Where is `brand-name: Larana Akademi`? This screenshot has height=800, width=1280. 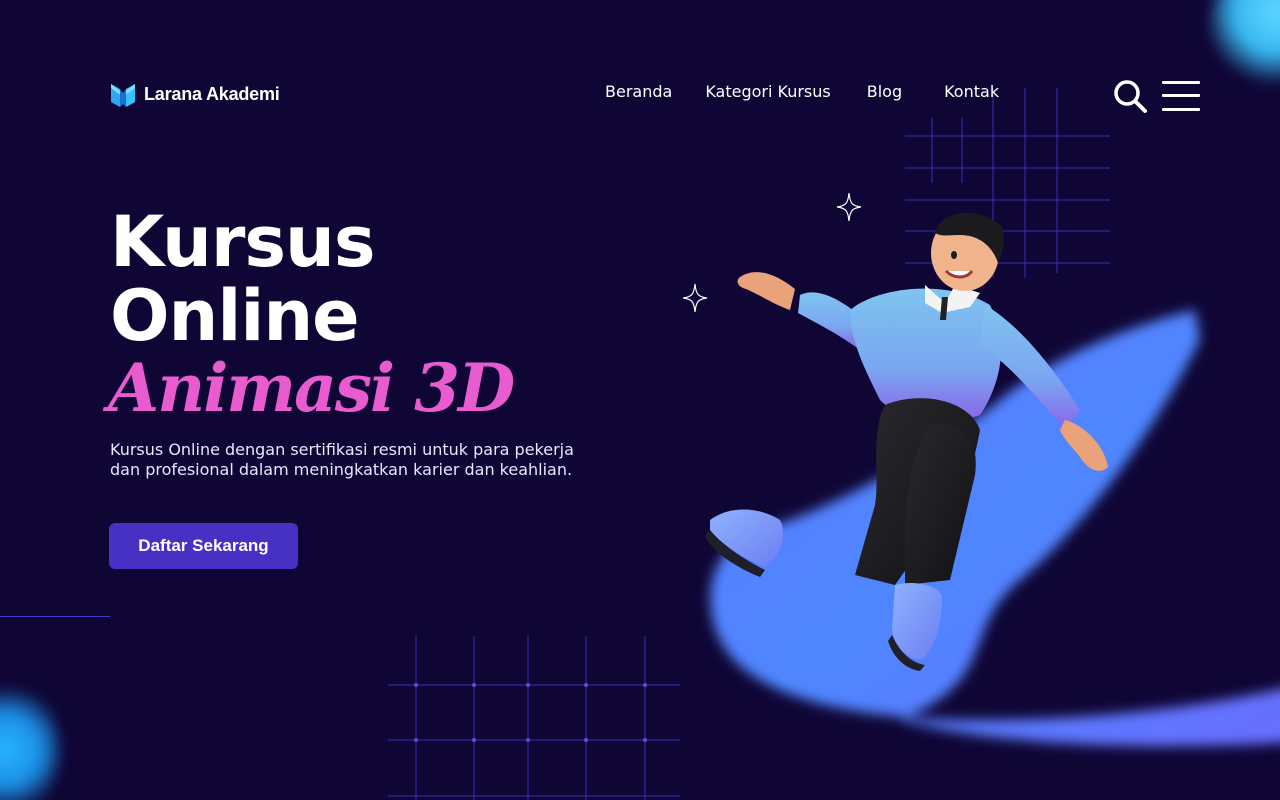
brand-name: Larana Akademi is located at coordinates (212, 93).